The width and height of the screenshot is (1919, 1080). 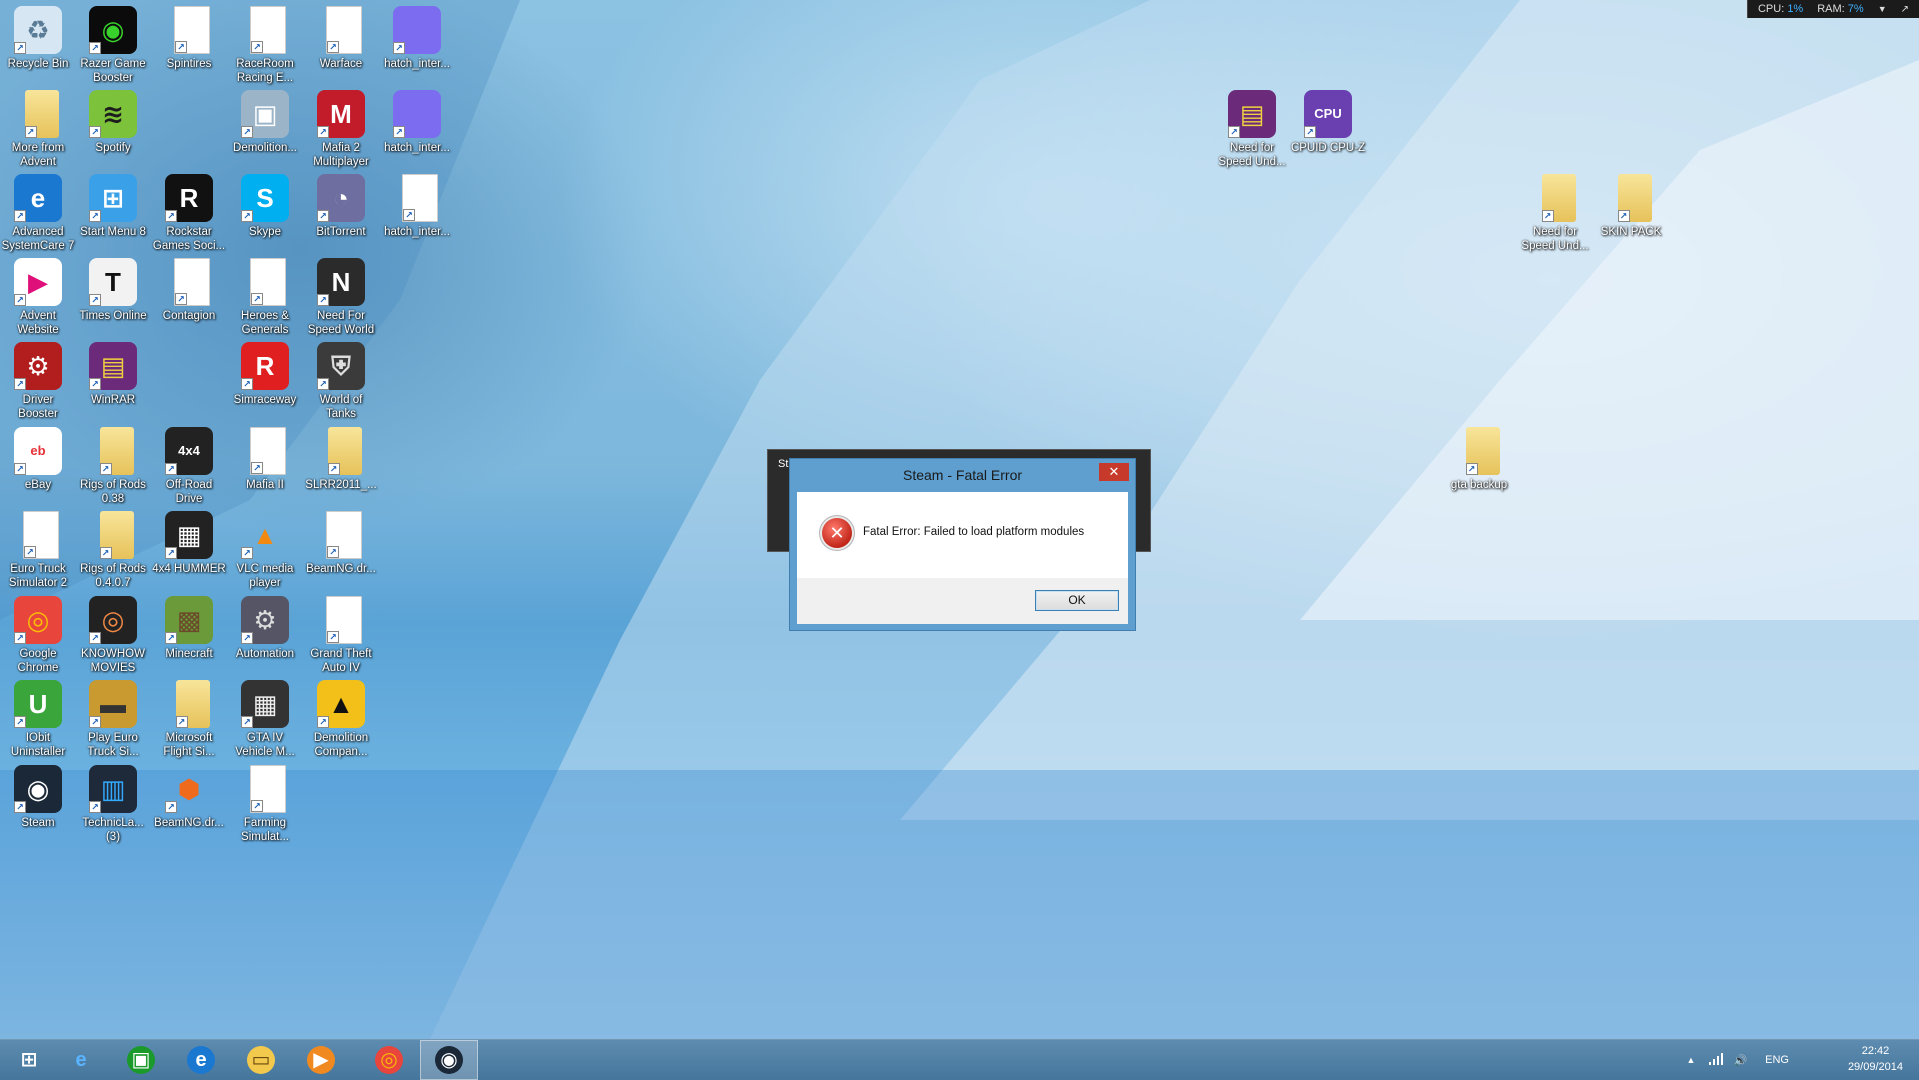 What do you see at coordinates (1077, 600) in the screenshot?
I see `ok-button: OK` at bounding box center [1077, 600].